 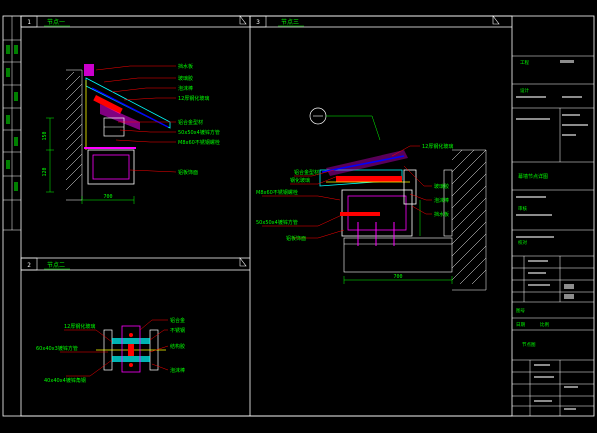 I want to click on binding-strip, so click(x=12, y=123).